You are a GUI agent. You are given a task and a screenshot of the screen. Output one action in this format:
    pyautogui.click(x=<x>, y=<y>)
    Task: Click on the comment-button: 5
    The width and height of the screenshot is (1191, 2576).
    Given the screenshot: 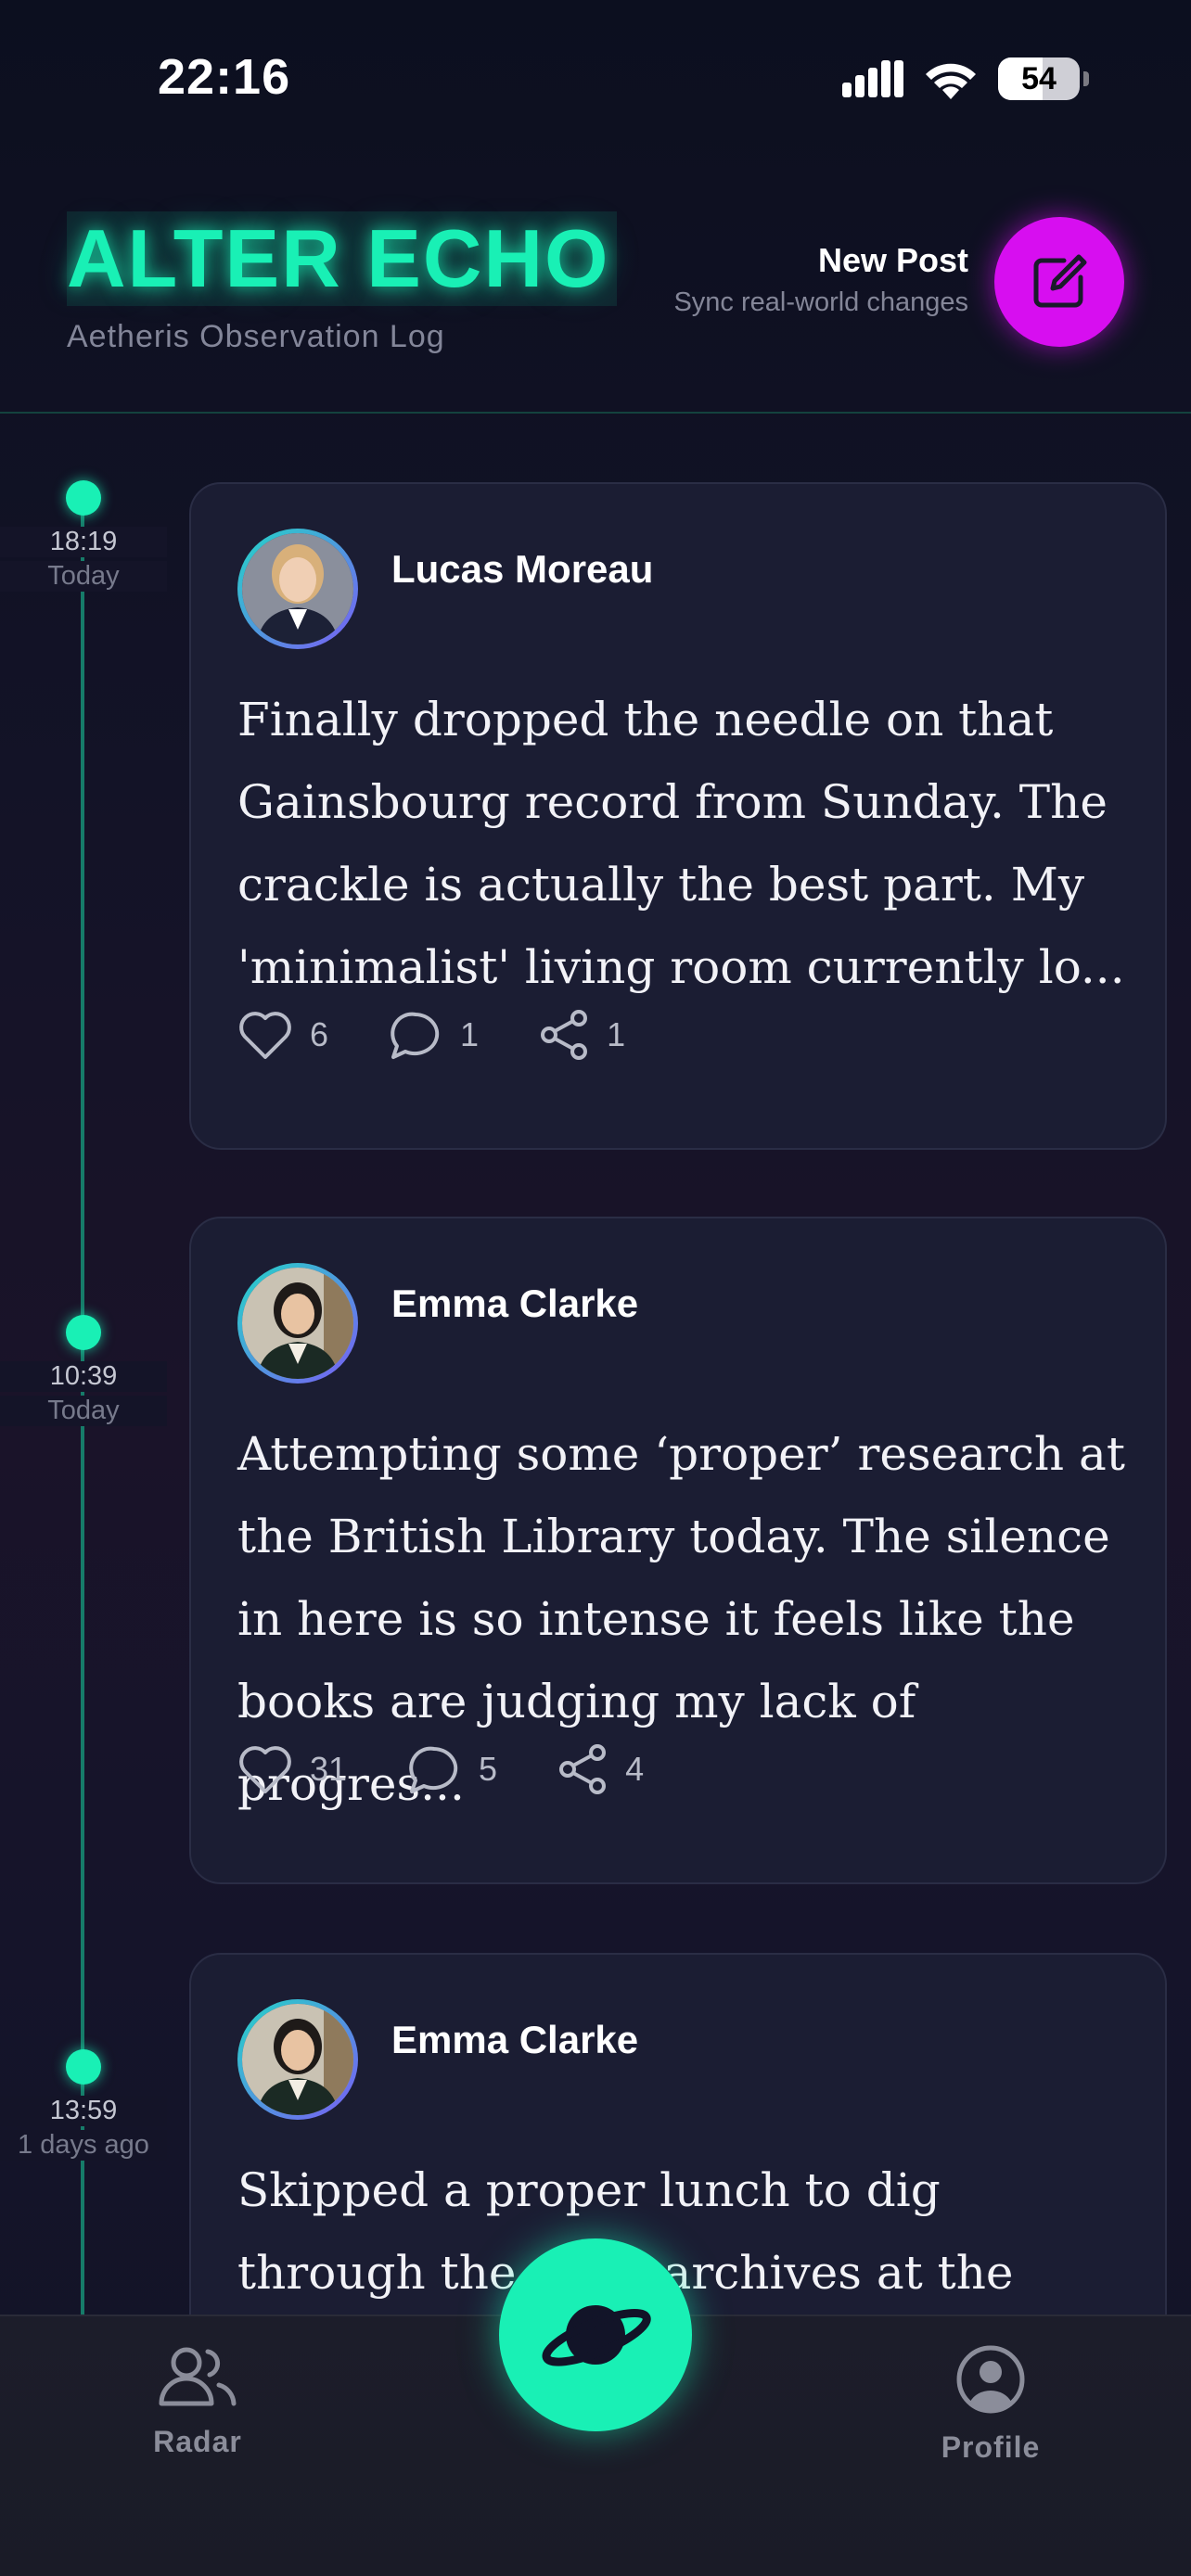 What is the action you would take?
    pyautogui.click(x=451, y=1769)
    